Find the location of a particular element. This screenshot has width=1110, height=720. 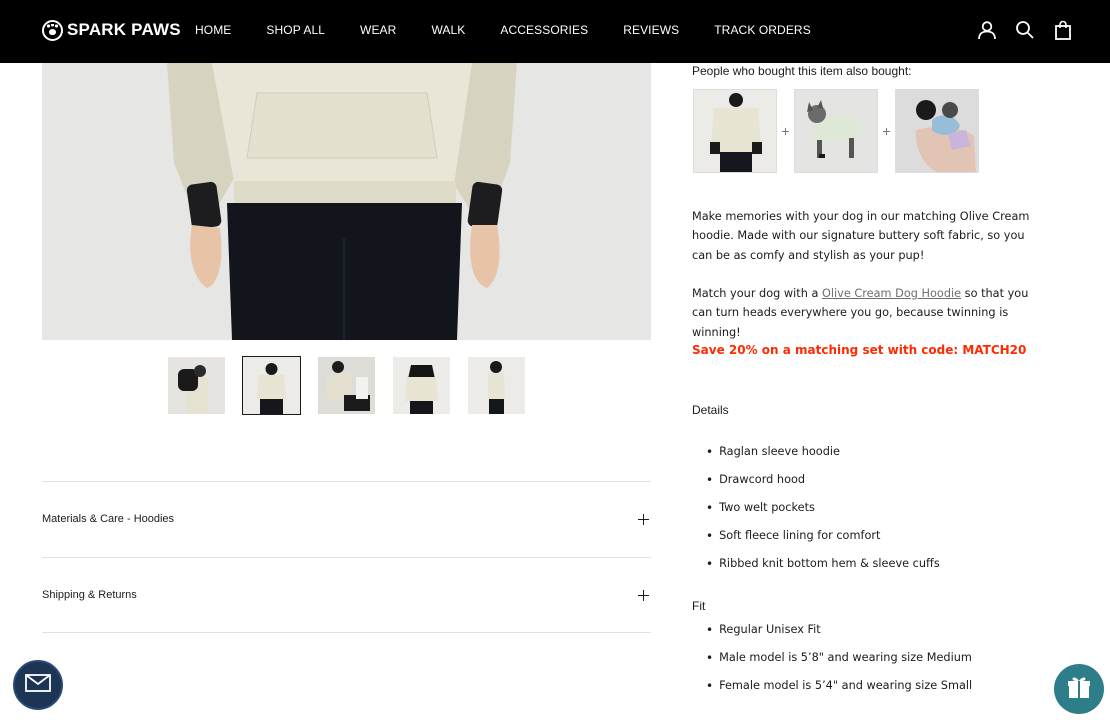

details-item: Raglan sleeve hoodie is located at coordinates (823, 459).